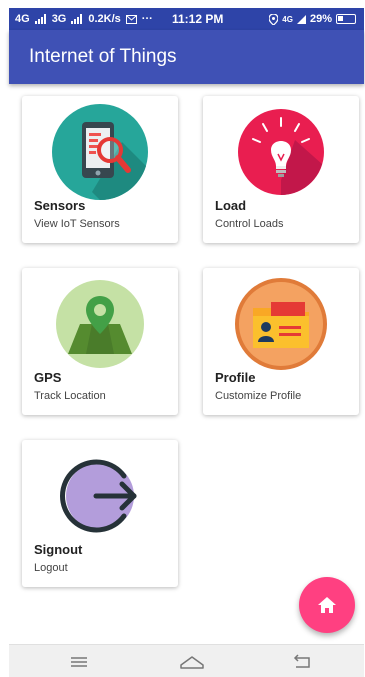 The height and width of the screenshot is (677, 365). Describe the element at coordinates (77, 224) in the screenshot. I see `card-subtitle: View IoT Sensors` at that location.